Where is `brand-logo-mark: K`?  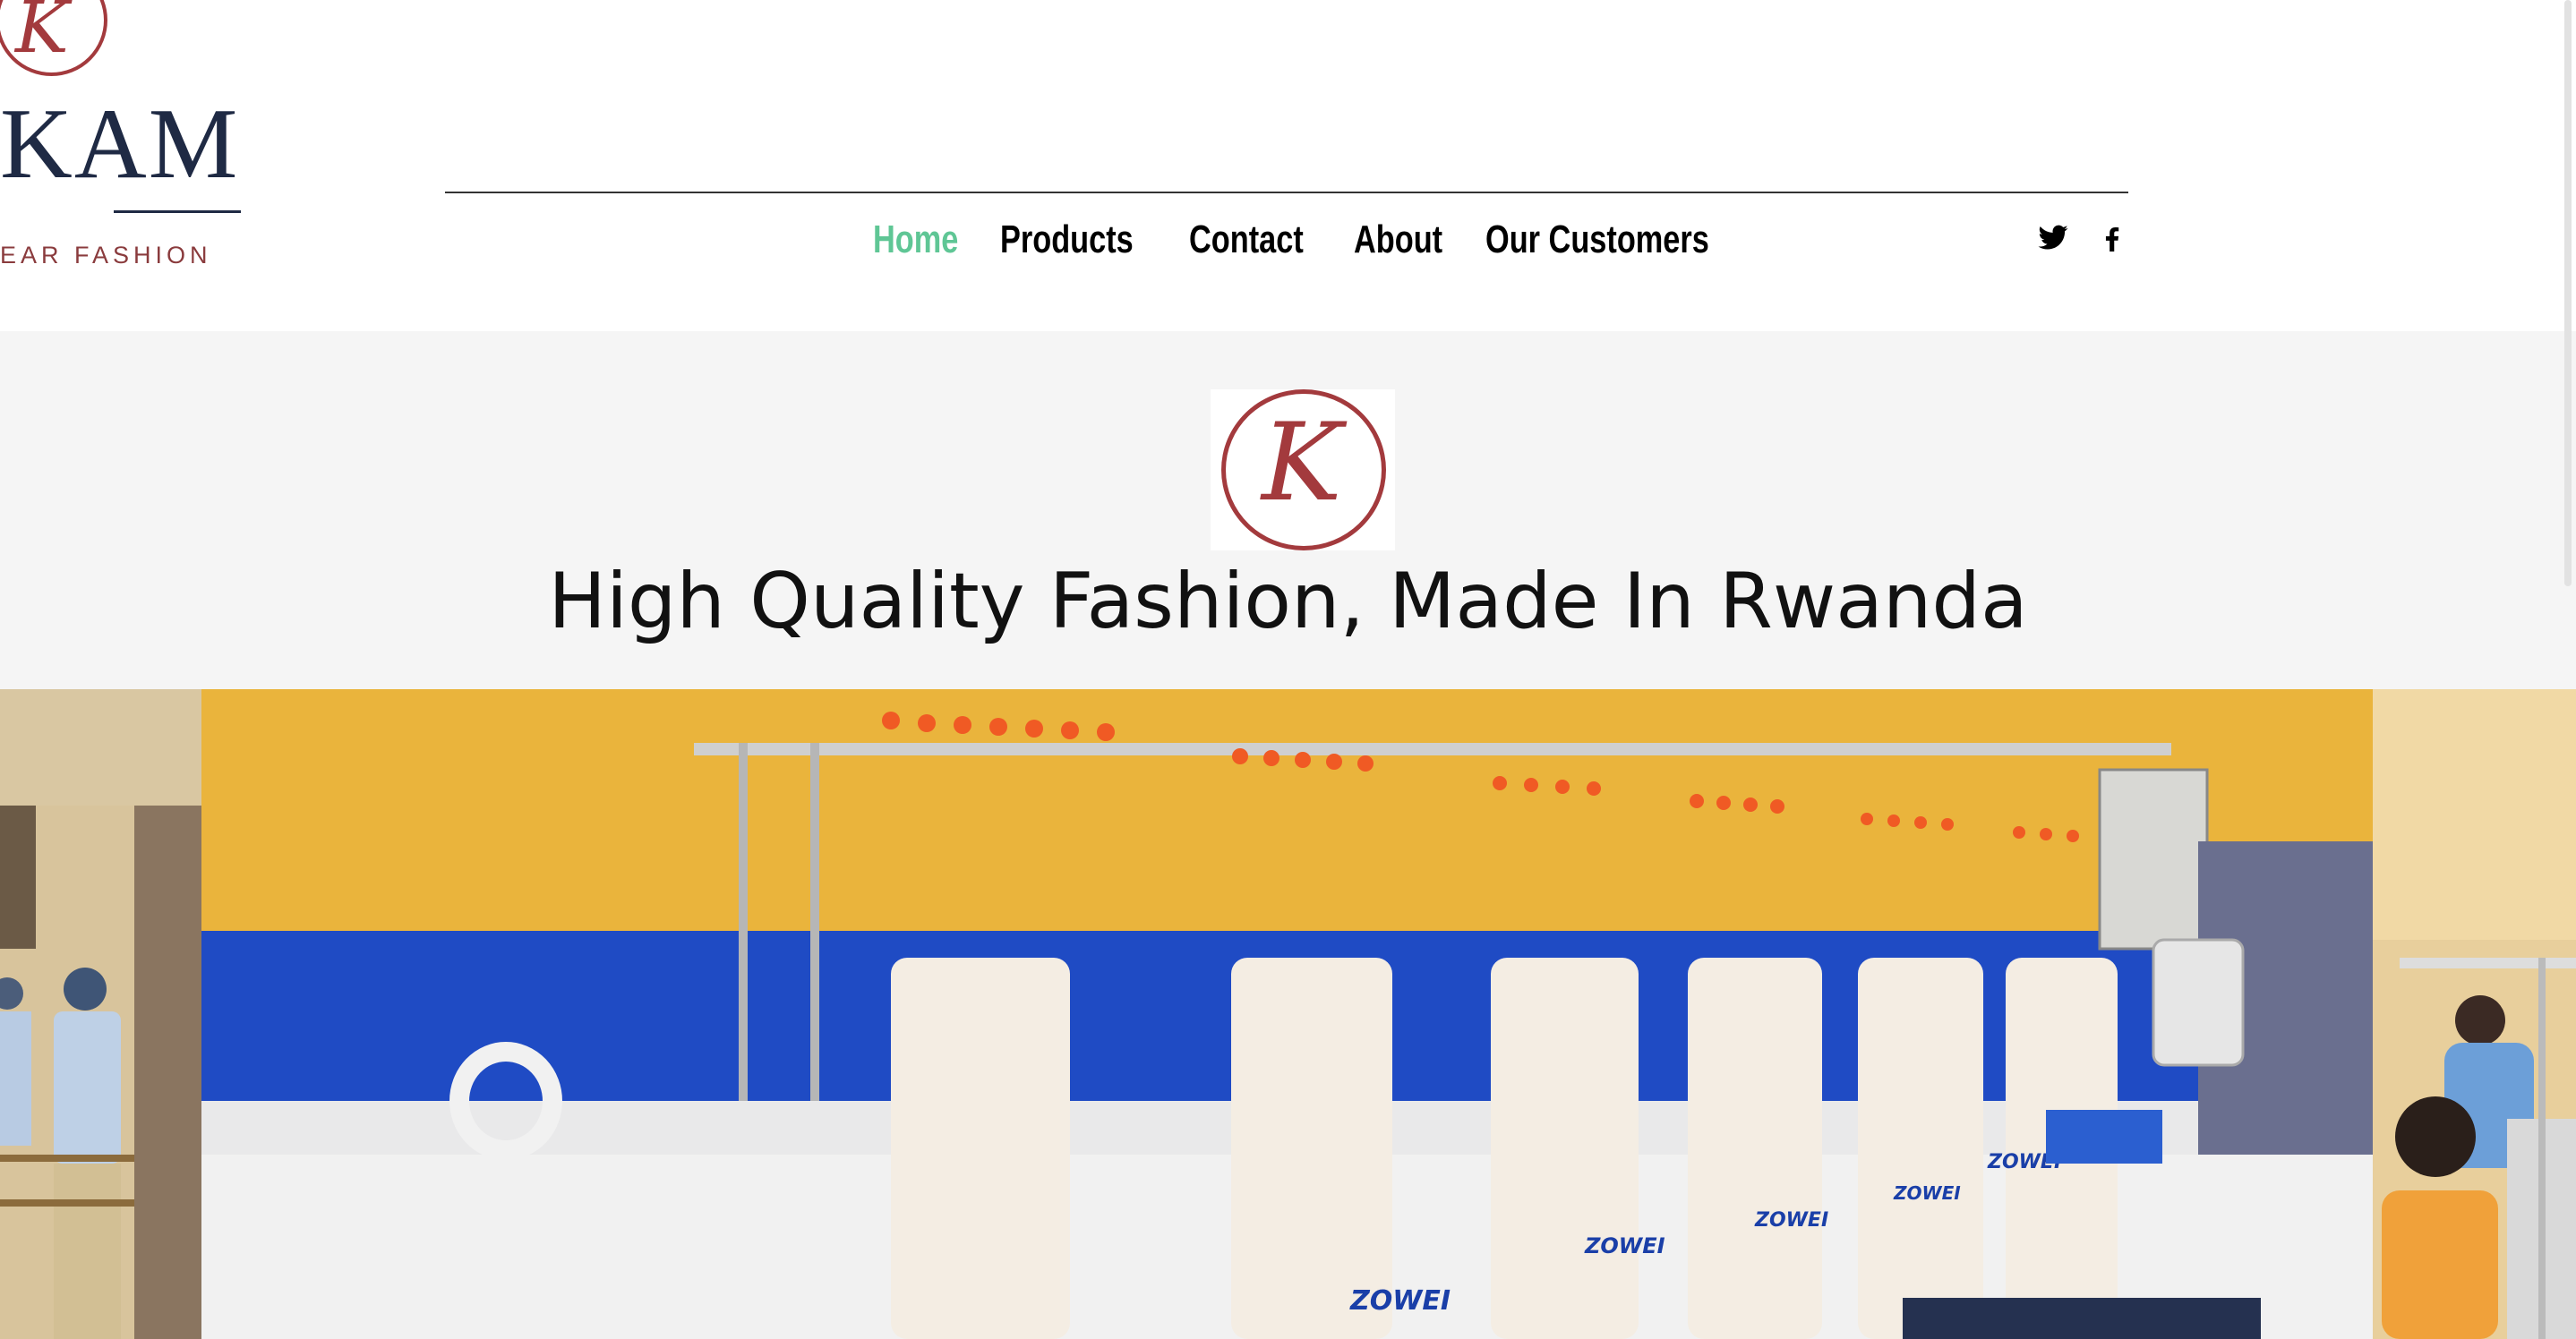
brand-logo-mark: K is located at coordinates (53, 38).